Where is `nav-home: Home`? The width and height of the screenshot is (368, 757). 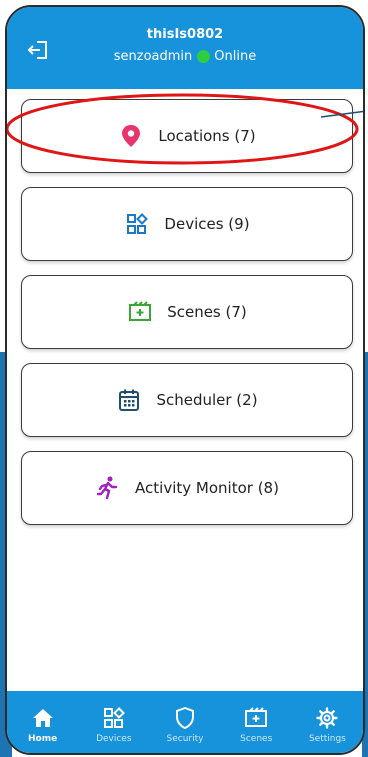 nav-home: Home is located at coordinates (42, 722).